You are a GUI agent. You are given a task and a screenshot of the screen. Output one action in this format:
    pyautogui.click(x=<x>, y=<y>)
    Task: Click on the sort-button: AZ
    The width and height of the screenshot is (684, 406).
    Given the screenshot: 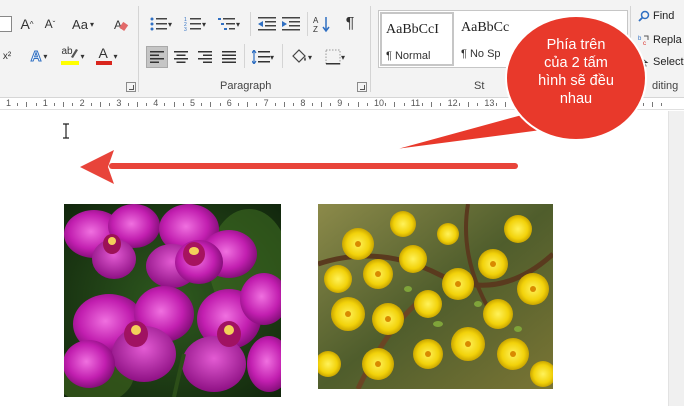 What is the action you would take?
    pyautogui.click(x=322, y=24)
    